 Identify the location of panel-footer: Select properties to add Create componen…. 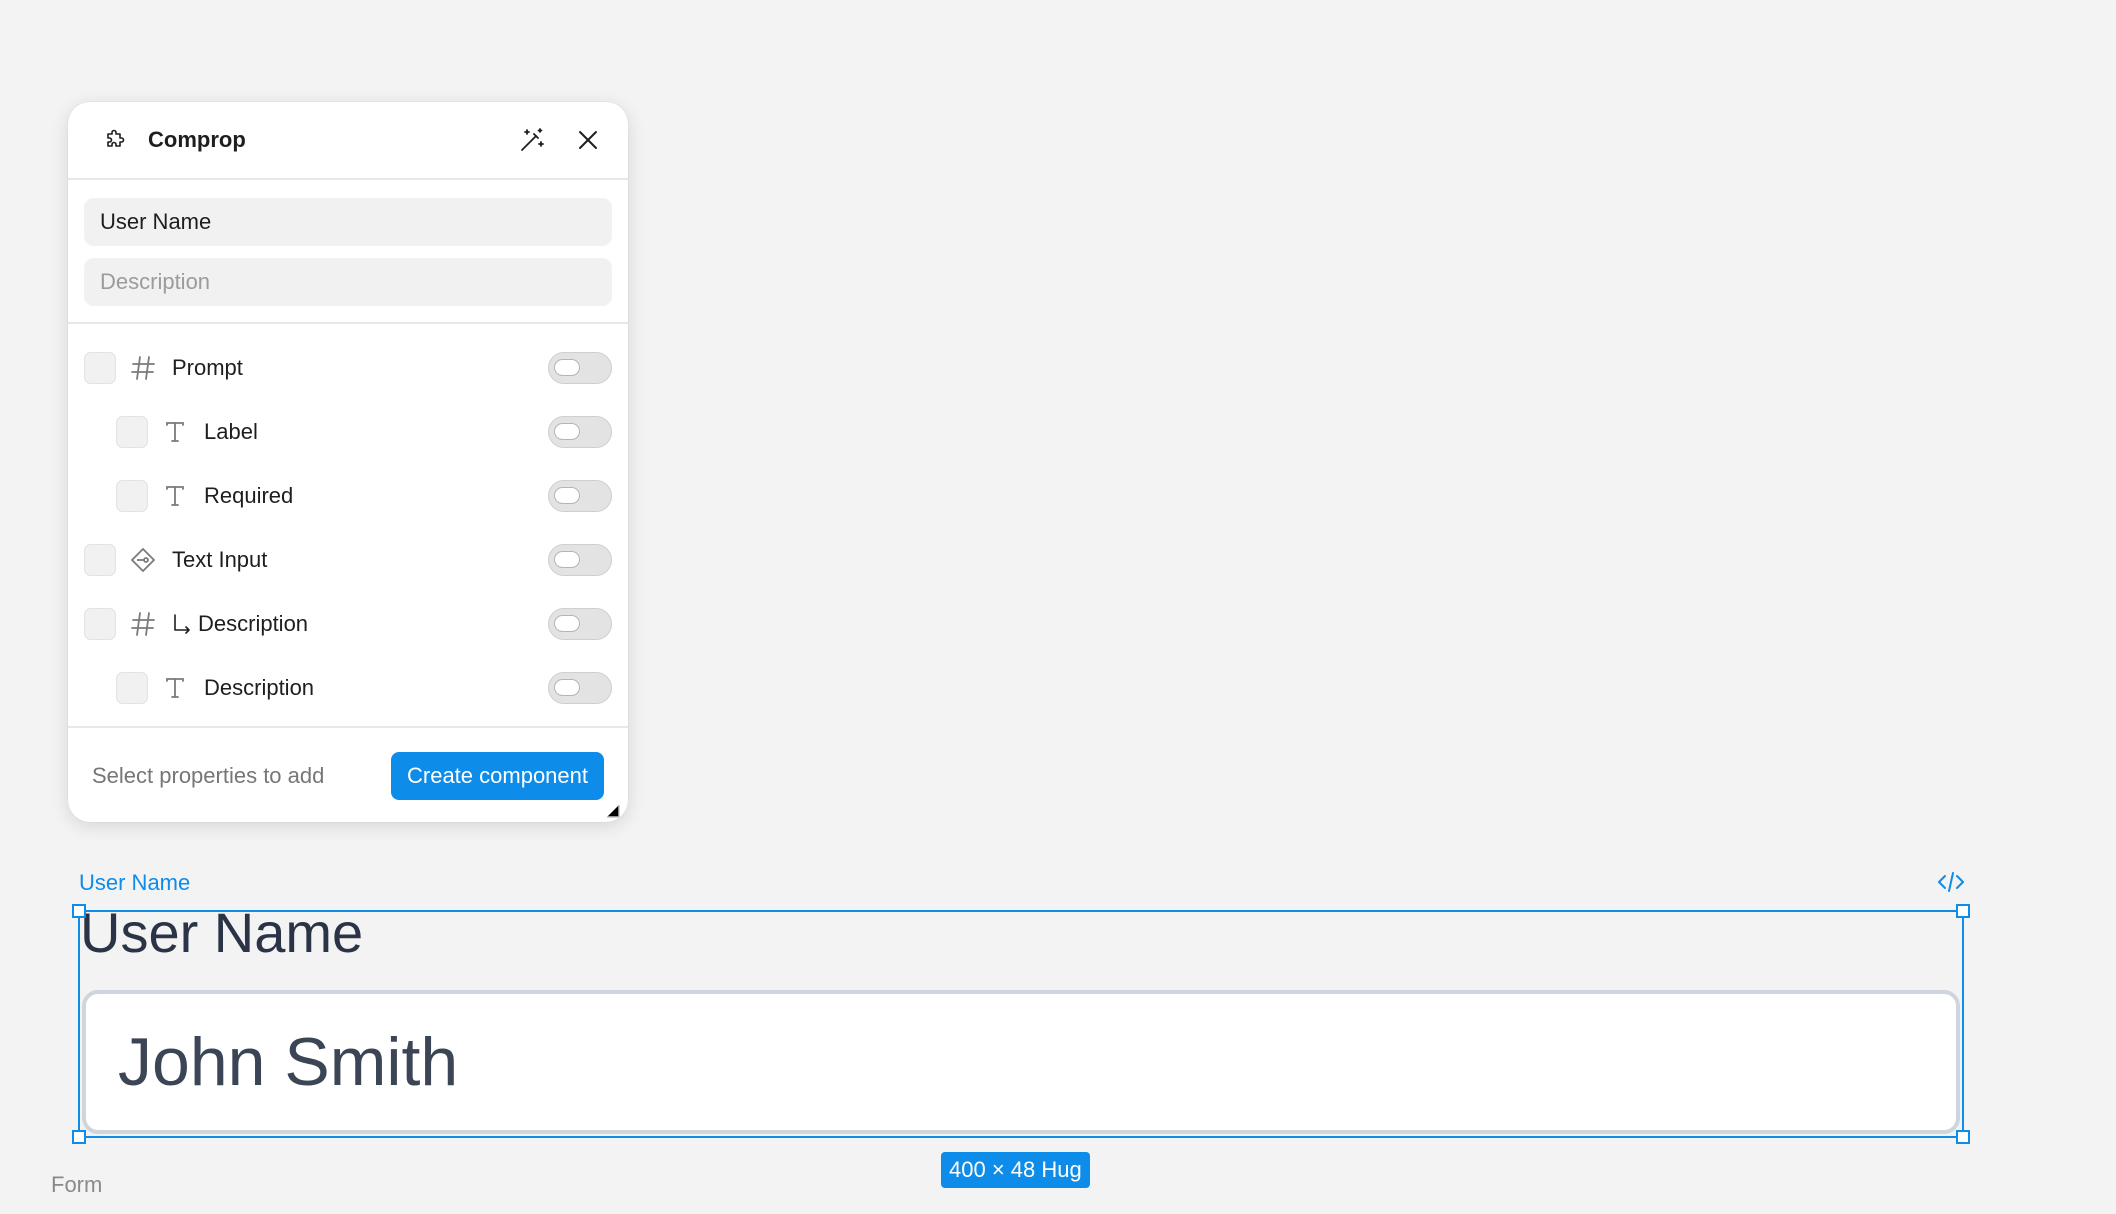
(348, 775).